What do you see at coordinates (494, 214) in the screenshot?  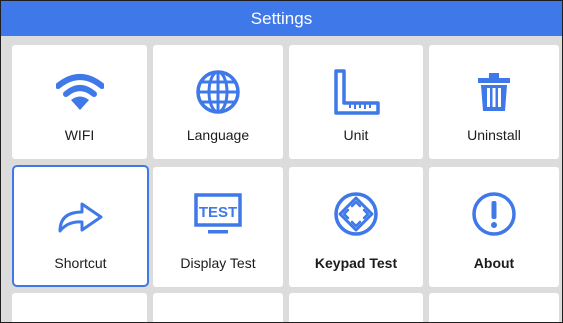 I see `info-exclamation-icon` at bounding box center [494, 214].